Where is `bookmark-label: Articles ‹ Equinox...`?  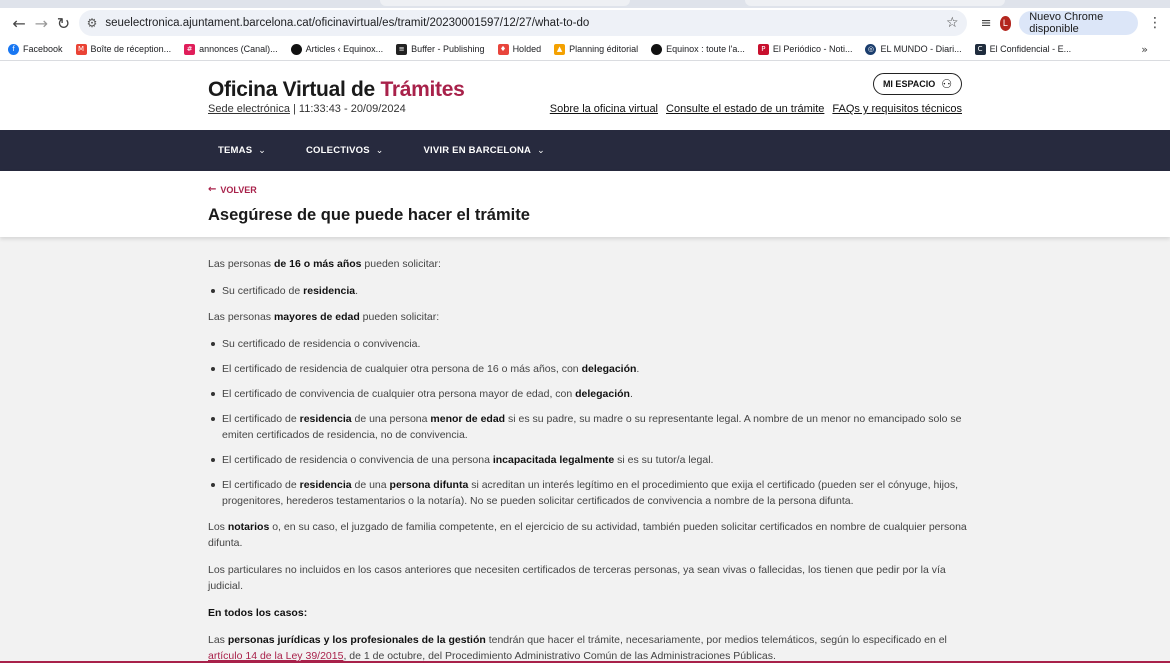 bookmark-label: Articles ‹ Equinox... is located at coordinates (344, 49).